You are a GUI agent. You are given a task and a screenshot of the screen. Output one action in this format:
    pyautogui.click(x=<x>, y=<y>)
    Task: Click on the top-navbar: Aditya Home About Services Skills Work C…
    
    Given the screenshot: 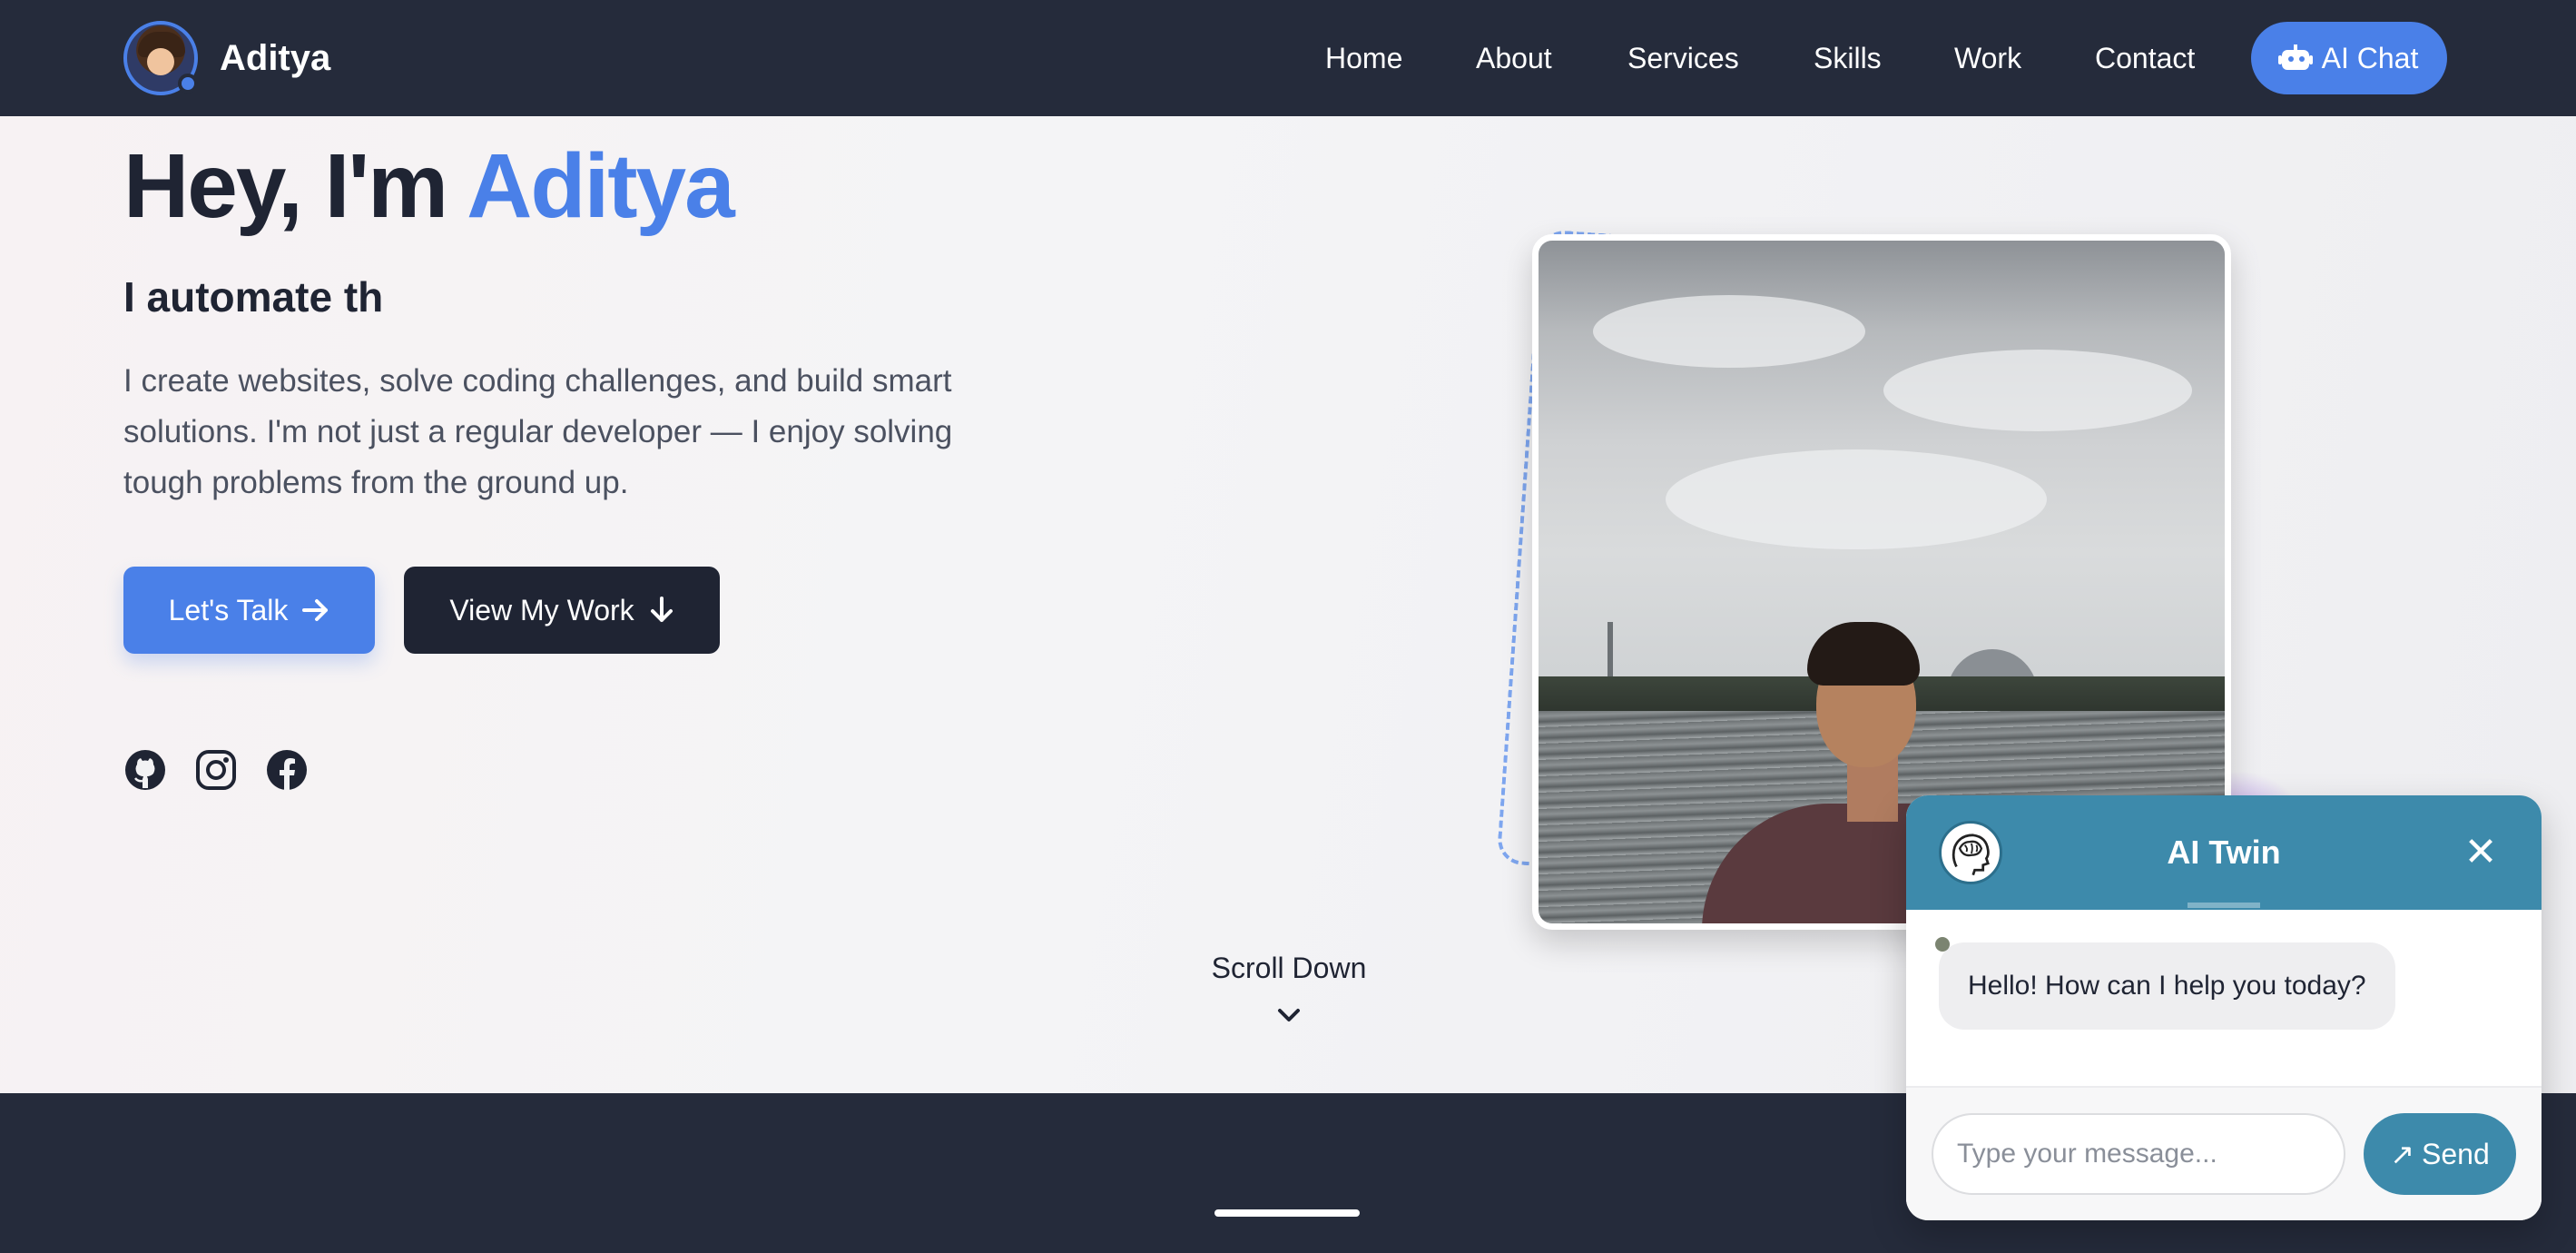 What is the action you would take?
    pyautogui.click(x=1288, y=58)
    